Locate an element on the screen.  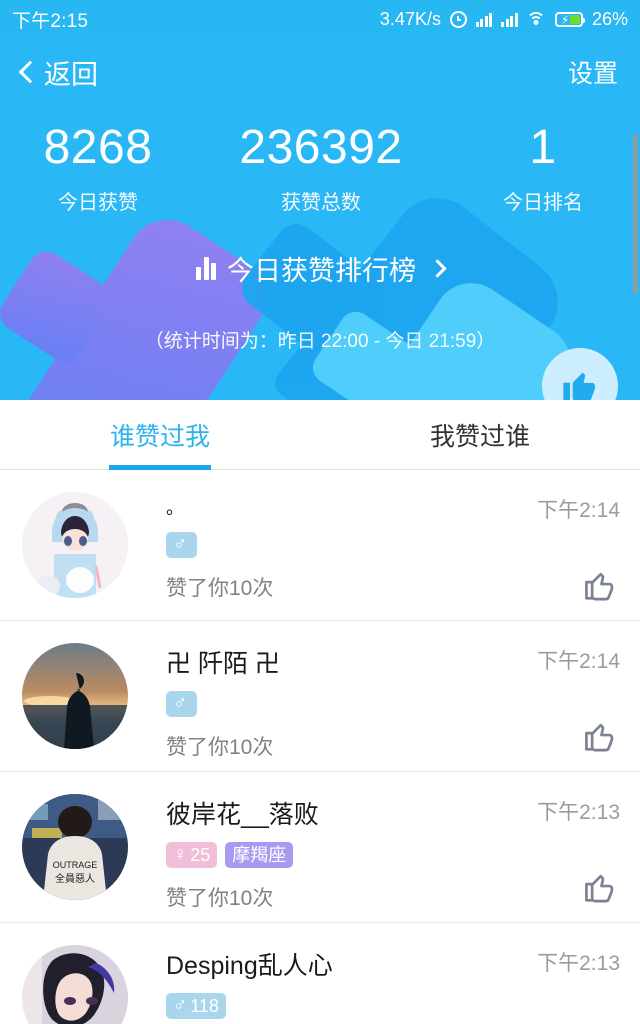
page-scrollbar is located at coordinates (635, 214).